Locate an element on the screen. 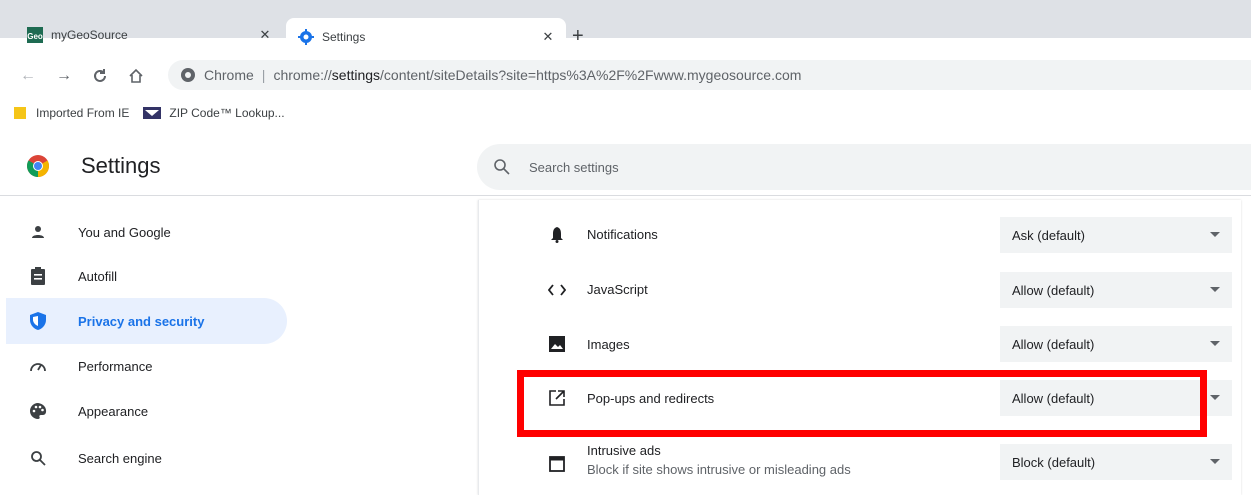 This screenshot has width=1251, height=495. images-select: Allow (default) is located at coordinates (1116, 344).